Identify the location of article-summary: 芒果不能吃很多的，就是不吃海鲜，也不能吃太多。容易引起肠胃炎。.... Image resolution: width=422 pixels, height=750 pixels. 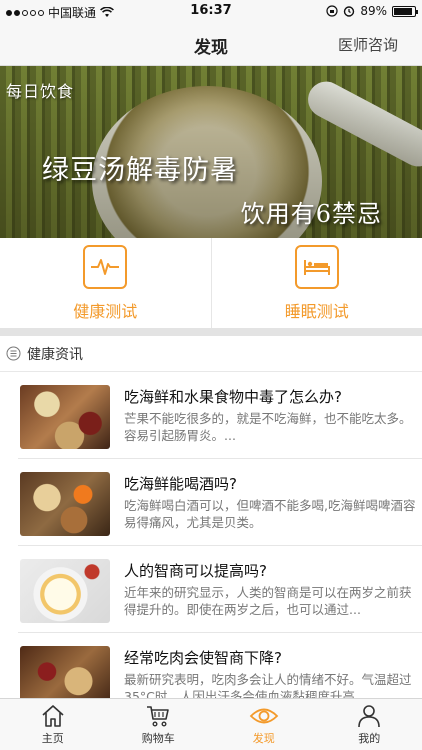
(268, 427).